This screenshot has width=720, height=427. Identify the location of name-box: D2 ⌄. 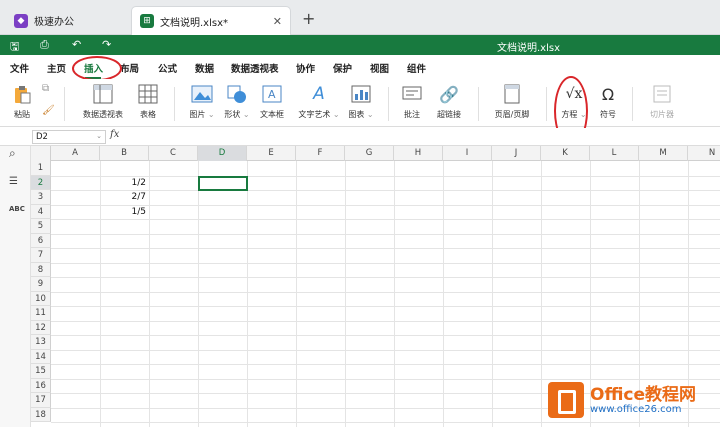
(69, 137).